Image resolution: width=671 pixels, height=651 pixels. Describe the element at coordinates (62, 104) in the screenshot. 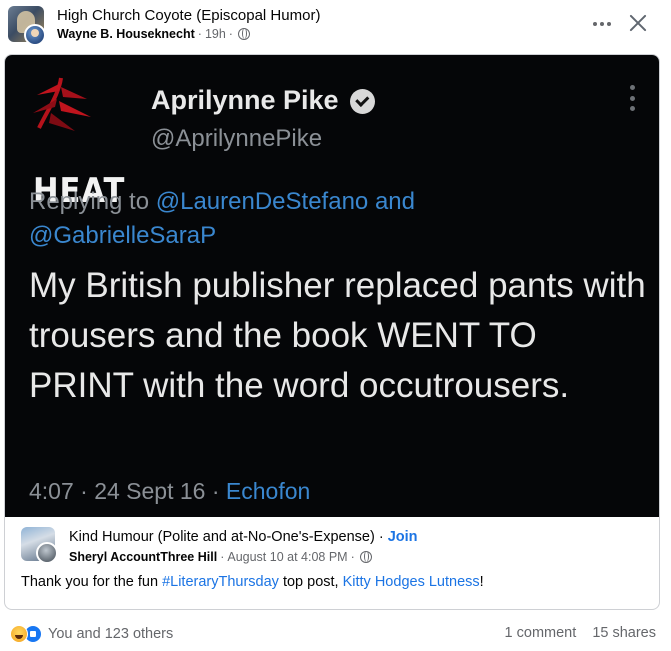

I see `heat-logo-graphic` at that location.